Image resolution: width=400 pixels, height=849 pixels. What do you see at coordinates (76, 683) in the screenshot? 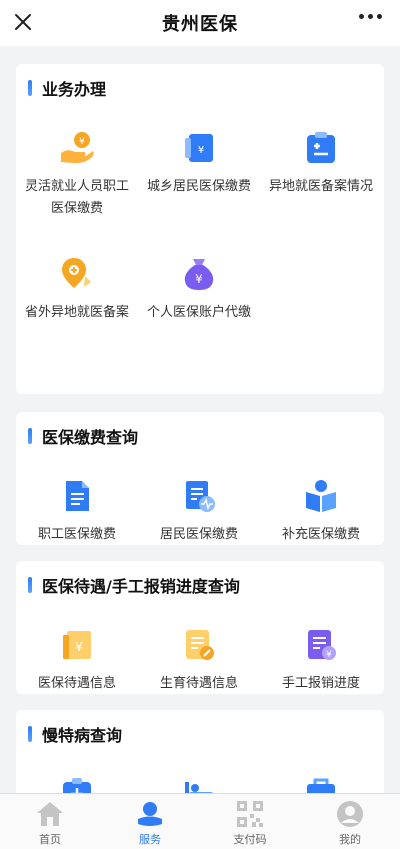
I see `service-label: 医保待遇信息` at bounding box center [76, 683].